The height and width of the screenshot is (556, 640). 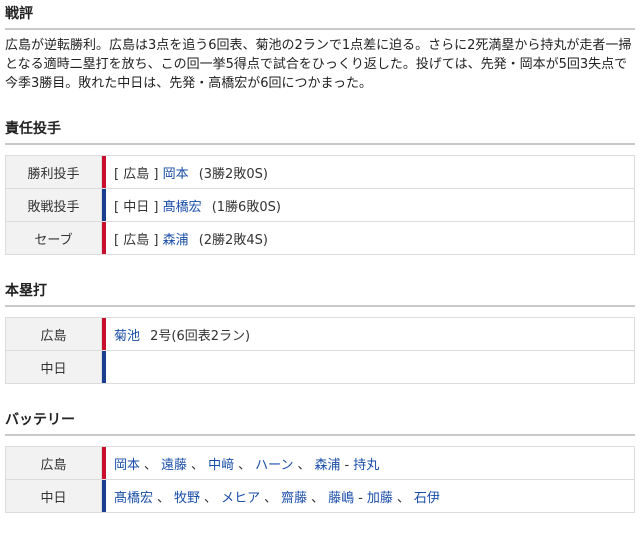 What do you see at coordinates (53, 496) in the screenshot?
I see `battery-team-label: 中日` at bounding box center [53, 496].